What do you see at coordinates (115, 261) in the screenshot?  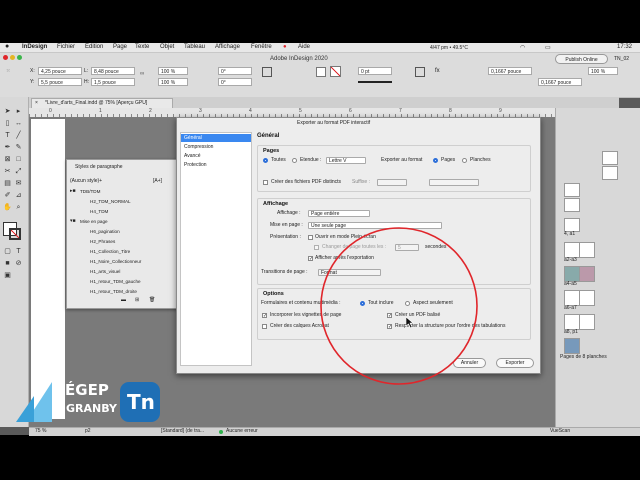 I see `style-item: H1_Noire_Collectionneur` at bounding box center [115, 261].